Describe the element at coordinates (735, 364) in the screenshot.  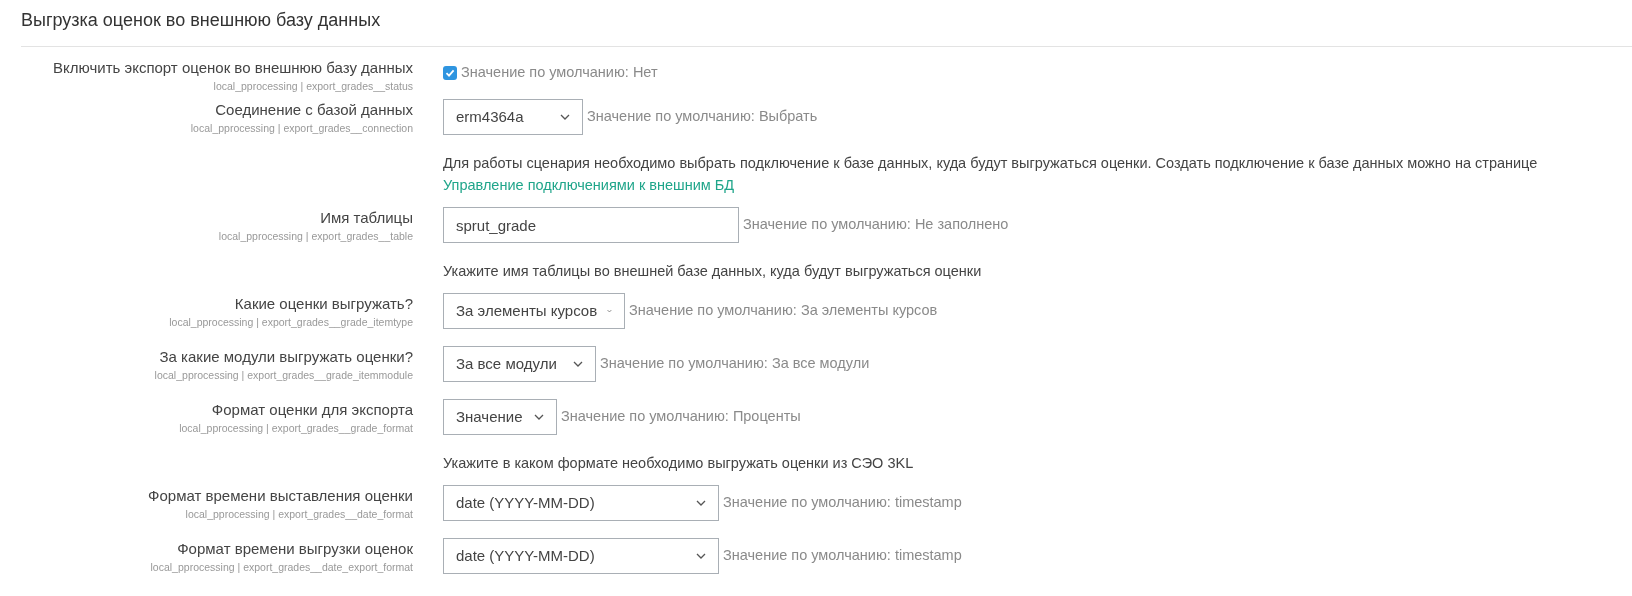
I see `default-value: Значение по умолчанию: За все модули` at that location.